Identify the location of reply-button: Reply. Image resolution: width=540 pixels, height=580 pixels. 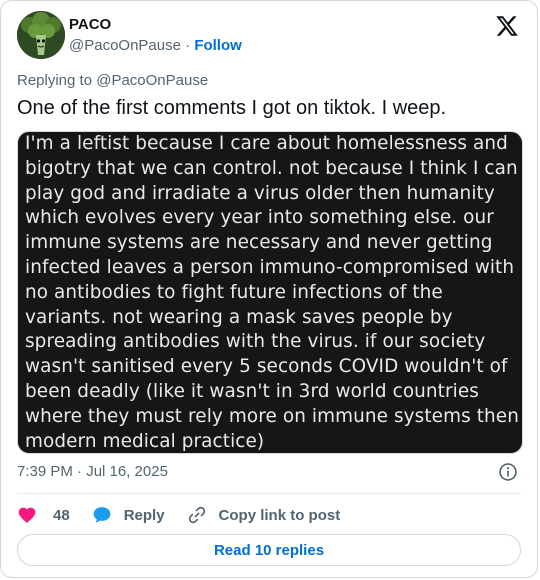
(128, 515).